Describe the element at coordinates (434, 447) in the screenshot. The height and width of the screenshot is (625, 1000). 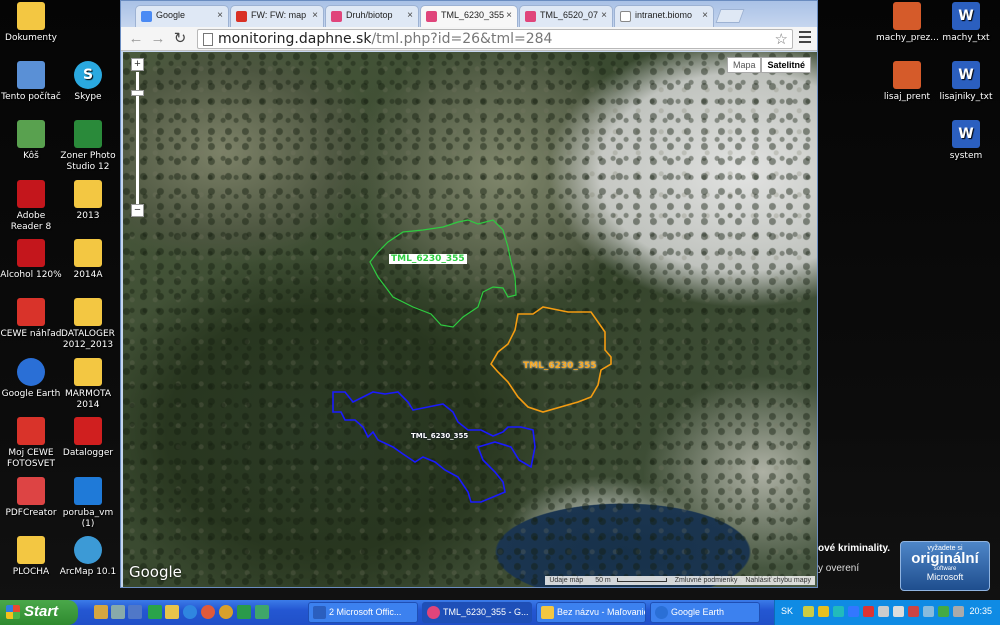
I see `polygon-blue` at that location.